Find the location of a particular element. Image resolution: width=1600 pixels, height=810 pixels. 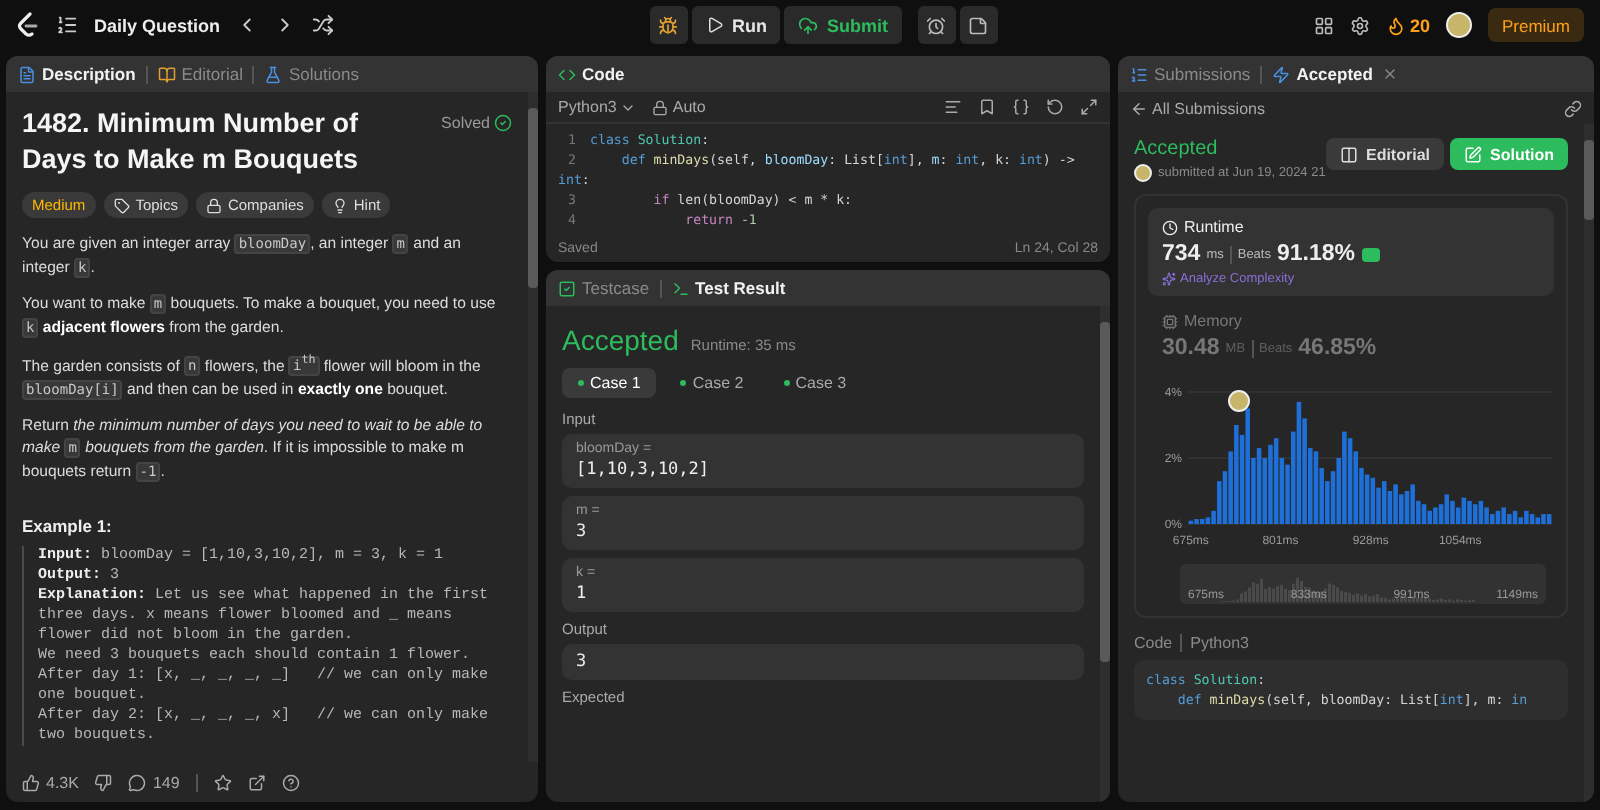

all-submissions-link: All Submissions is located at coordinates (1197, 108).